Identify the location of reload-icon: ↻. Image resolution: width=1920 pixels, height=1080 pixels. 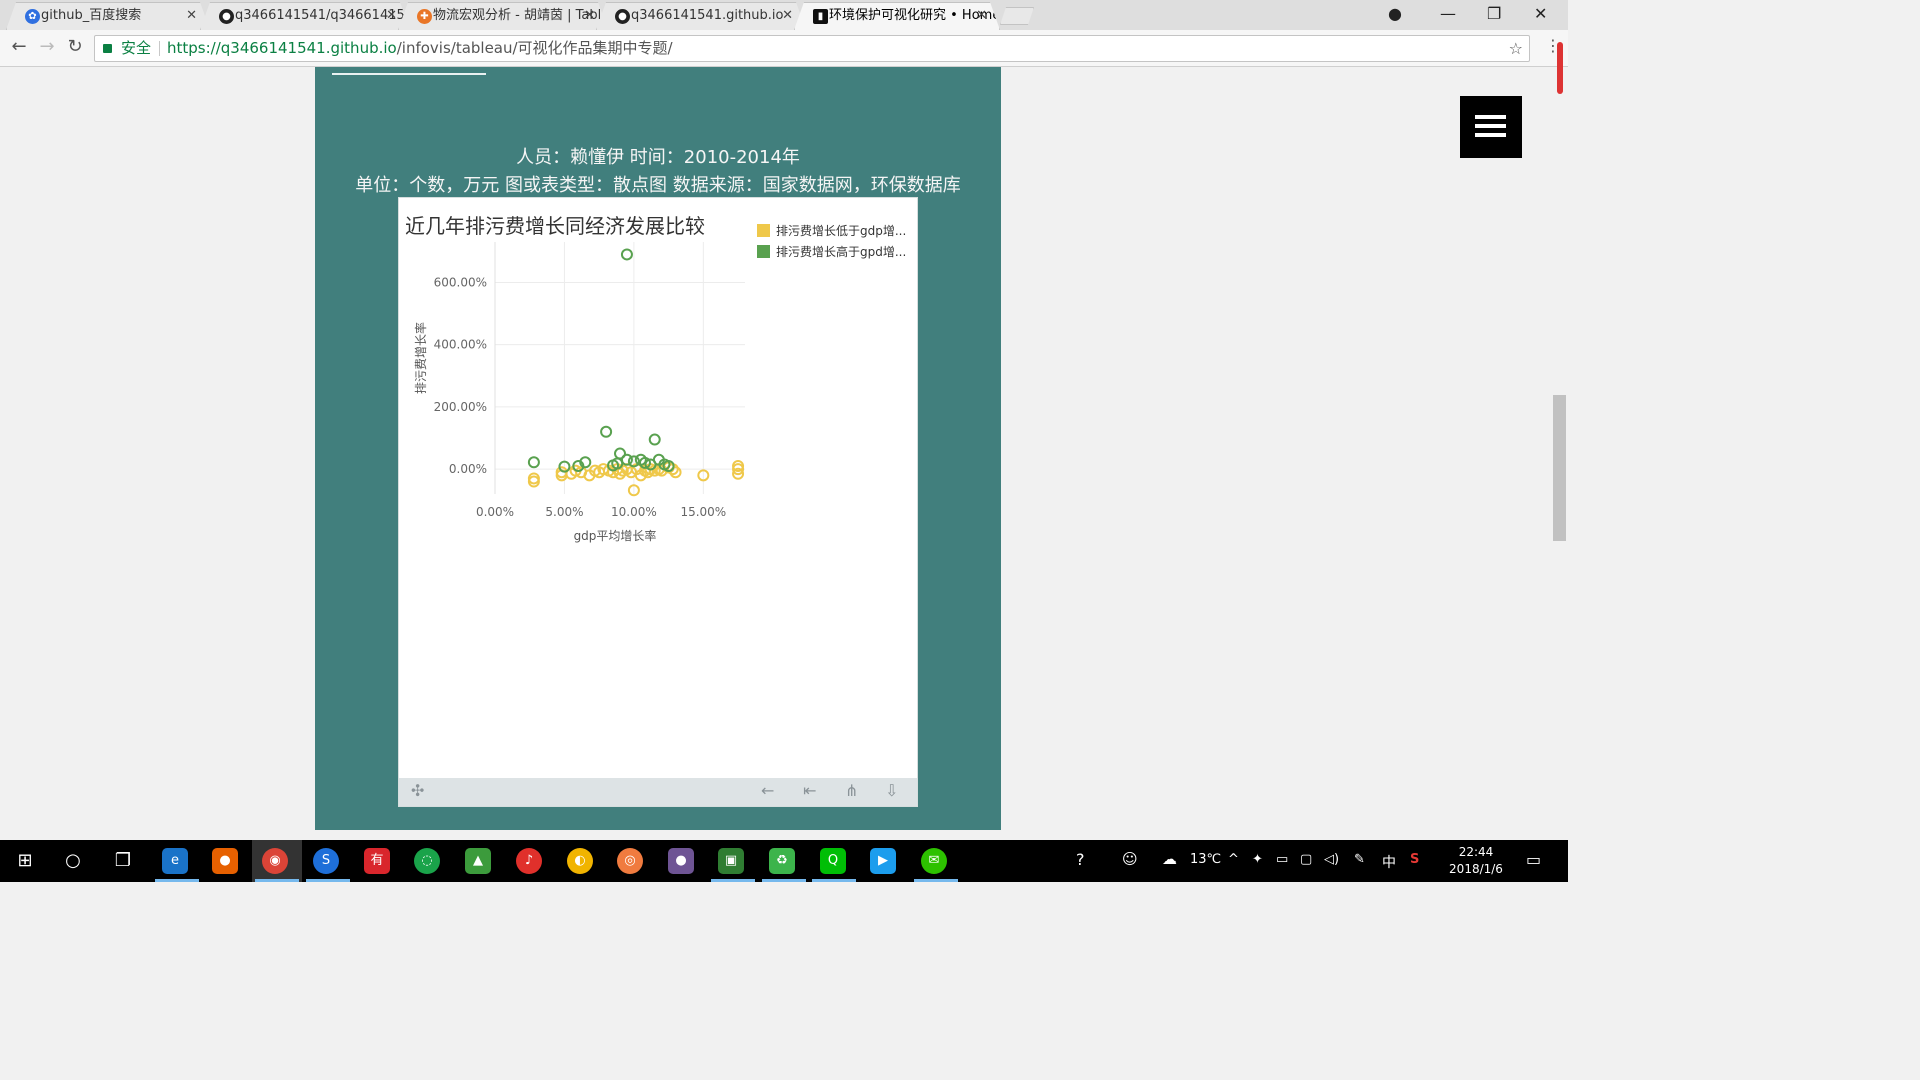
(75, 46).